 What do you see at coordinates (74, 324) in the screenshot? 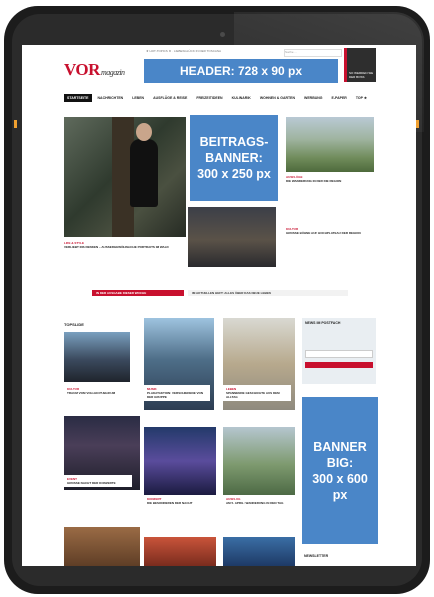
I see `section-title: TOPSLIDE` at bounding box center [74, 324].